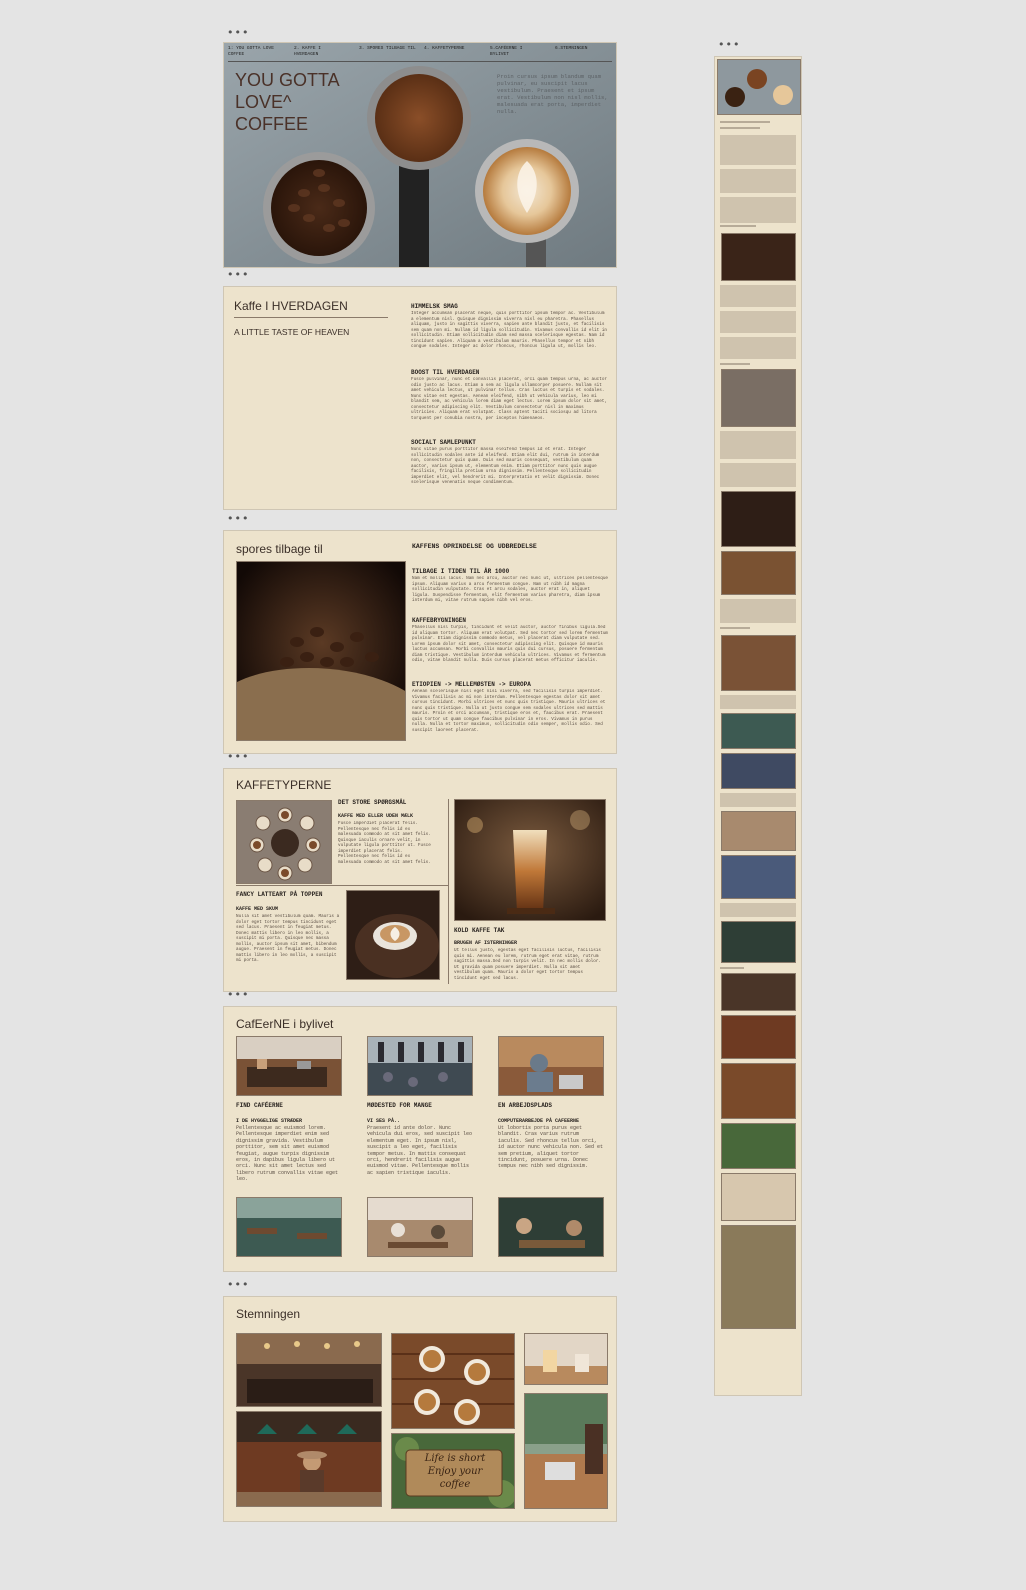 The height and width of the screenshot is (1590, 1026). I want to click on spores-title: spores tilbage til, so click(279, 549).